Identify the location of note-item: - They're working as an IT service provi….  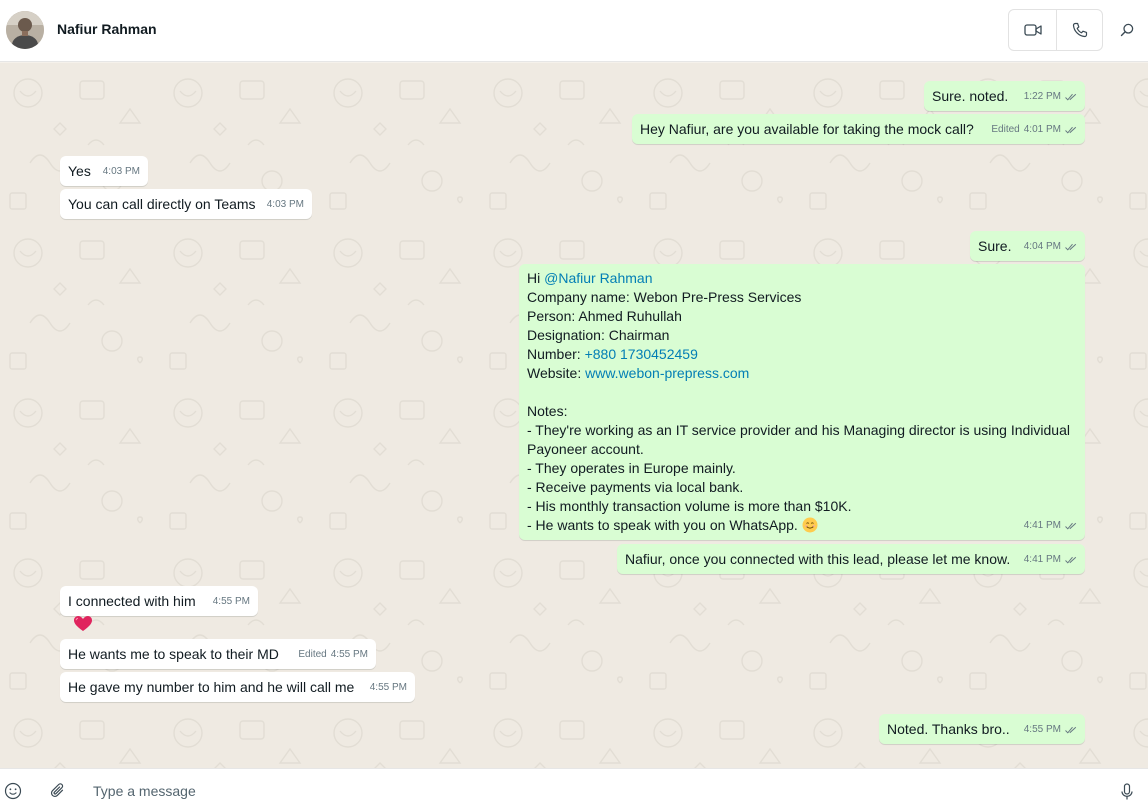
(798, 439).